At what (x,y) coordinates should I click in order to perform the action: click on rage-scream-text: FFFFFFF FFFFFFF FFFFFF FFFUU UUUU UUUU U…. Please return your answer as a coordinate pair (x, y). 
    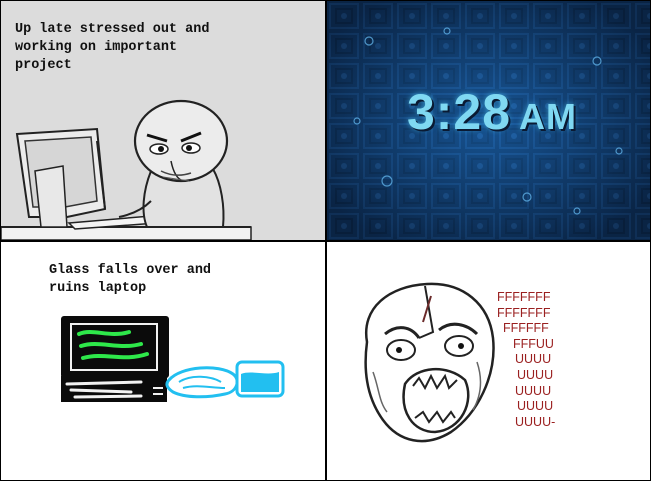
    Looking at the image, I should click on (537, 360).